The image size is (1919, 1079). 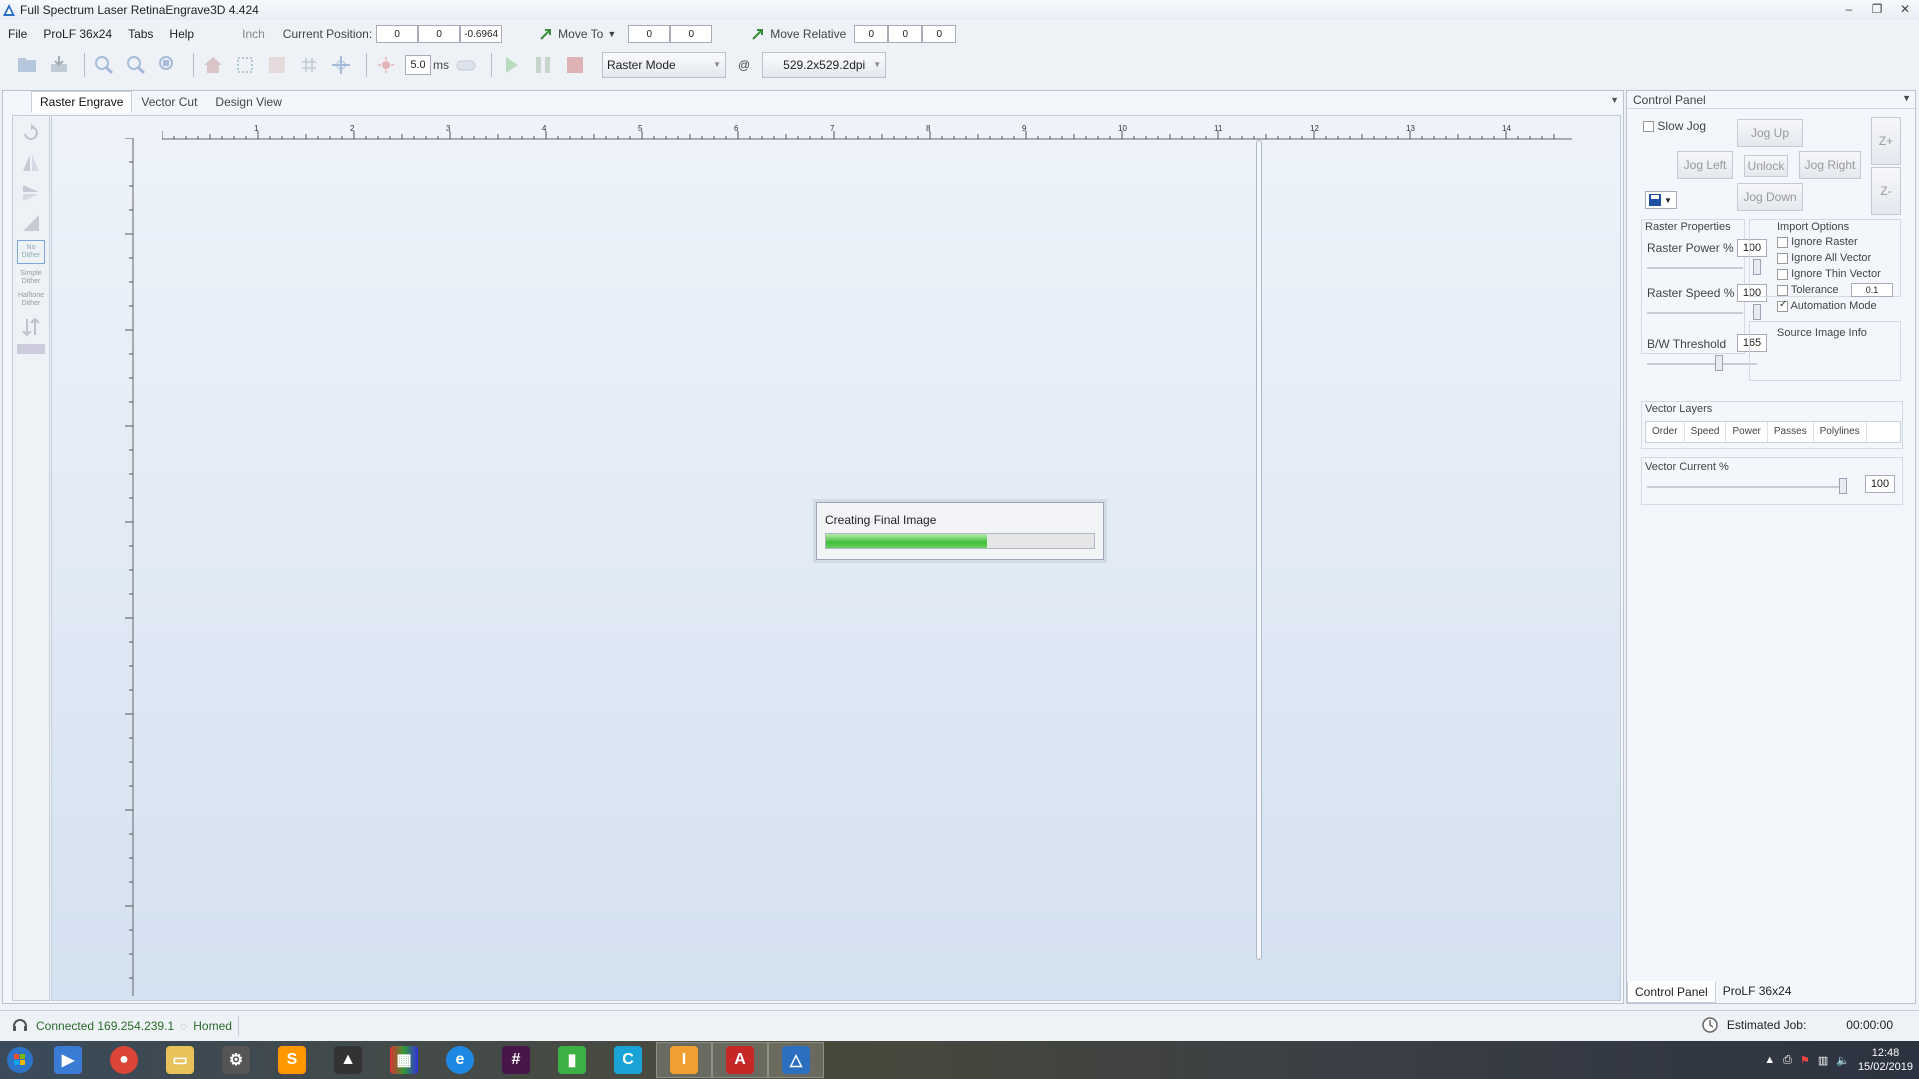 What do you see at coordinates (1766, 166) in the screenshot?
I see `unlock-button: Unlock` at bounding box center [1766, 166].